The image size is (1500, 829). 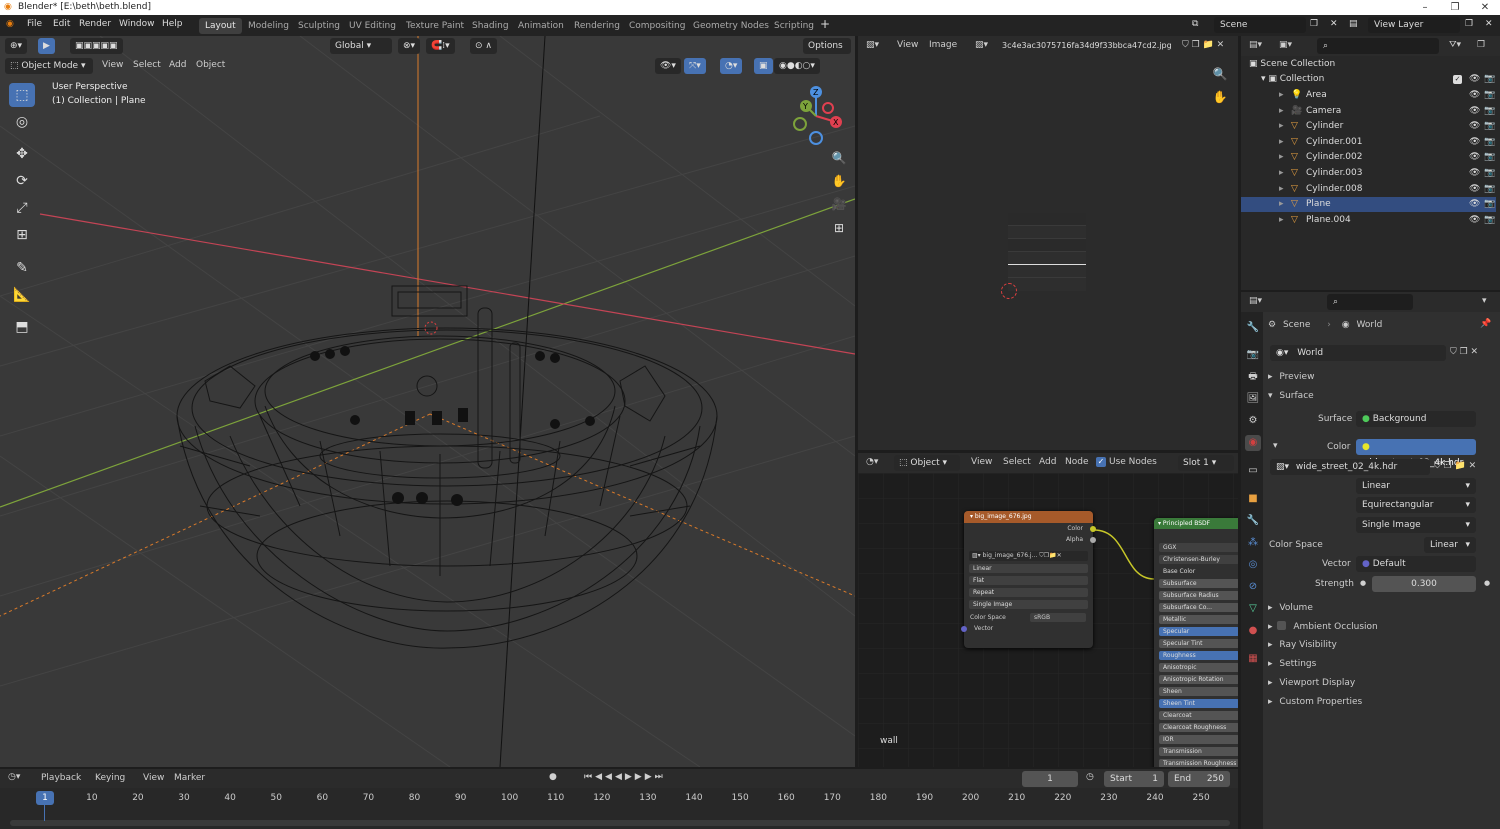 What do you see at coordinates (731, 66) in the screenshot?
I see `overlay-icon: ◔▾` at bounding box center [731, 66].